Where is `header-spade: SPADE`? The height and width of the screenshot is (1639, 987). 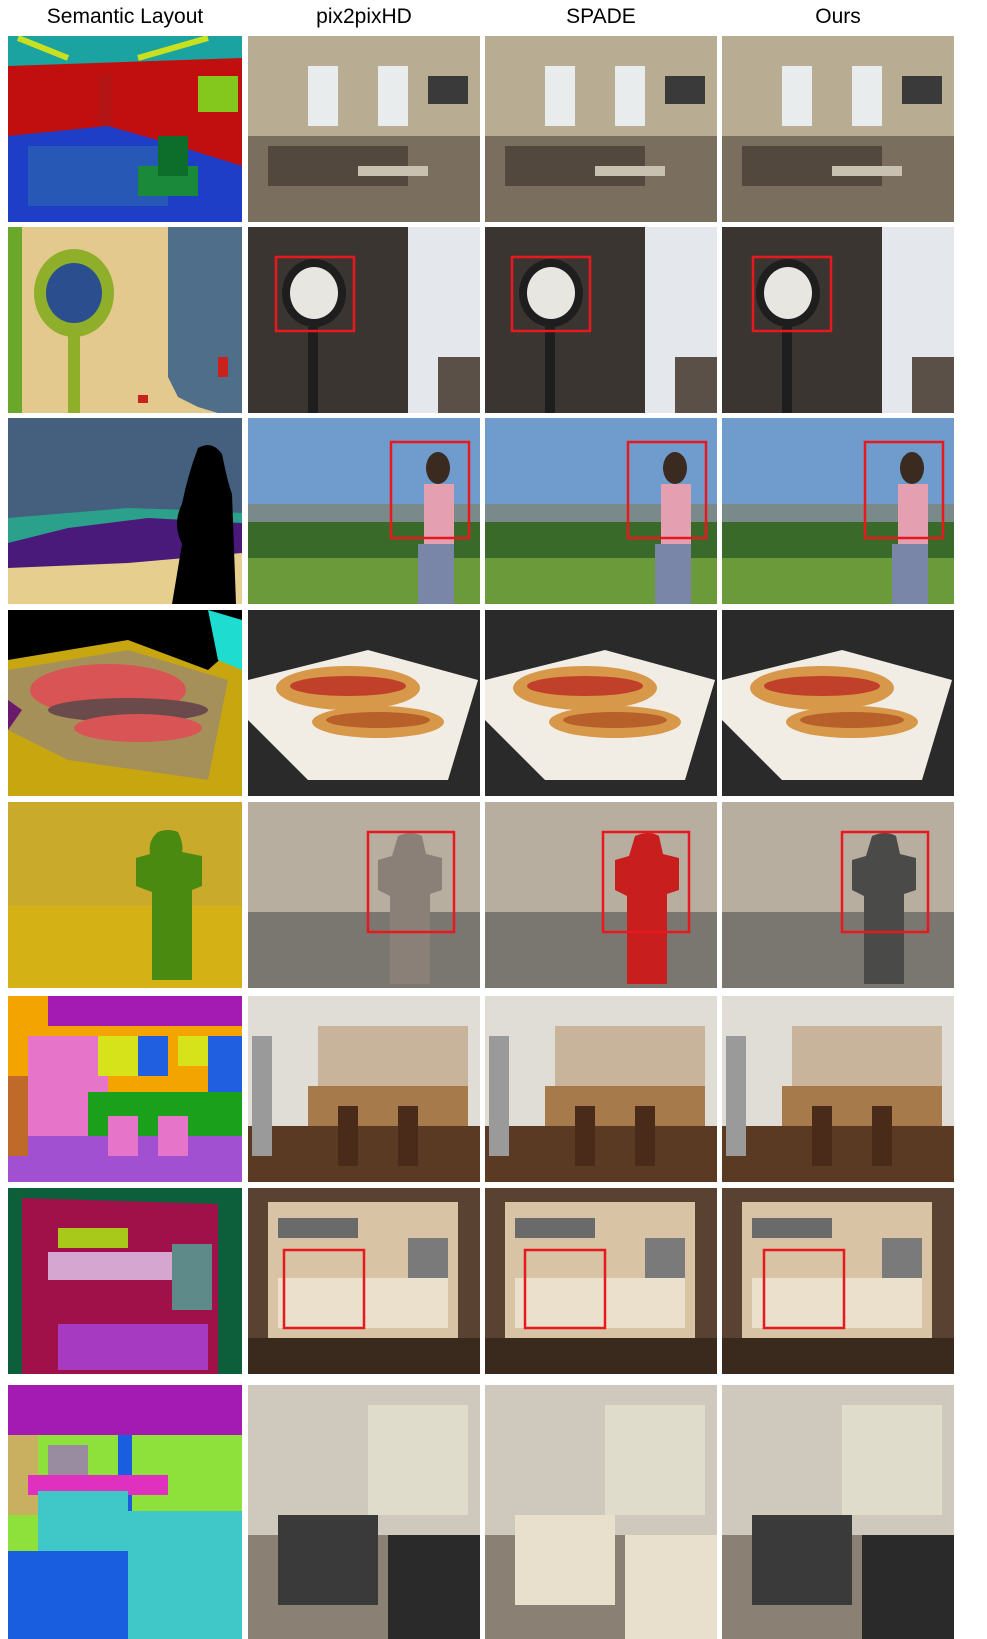
header-spade: SPADE is located at coordinates (601, 16).